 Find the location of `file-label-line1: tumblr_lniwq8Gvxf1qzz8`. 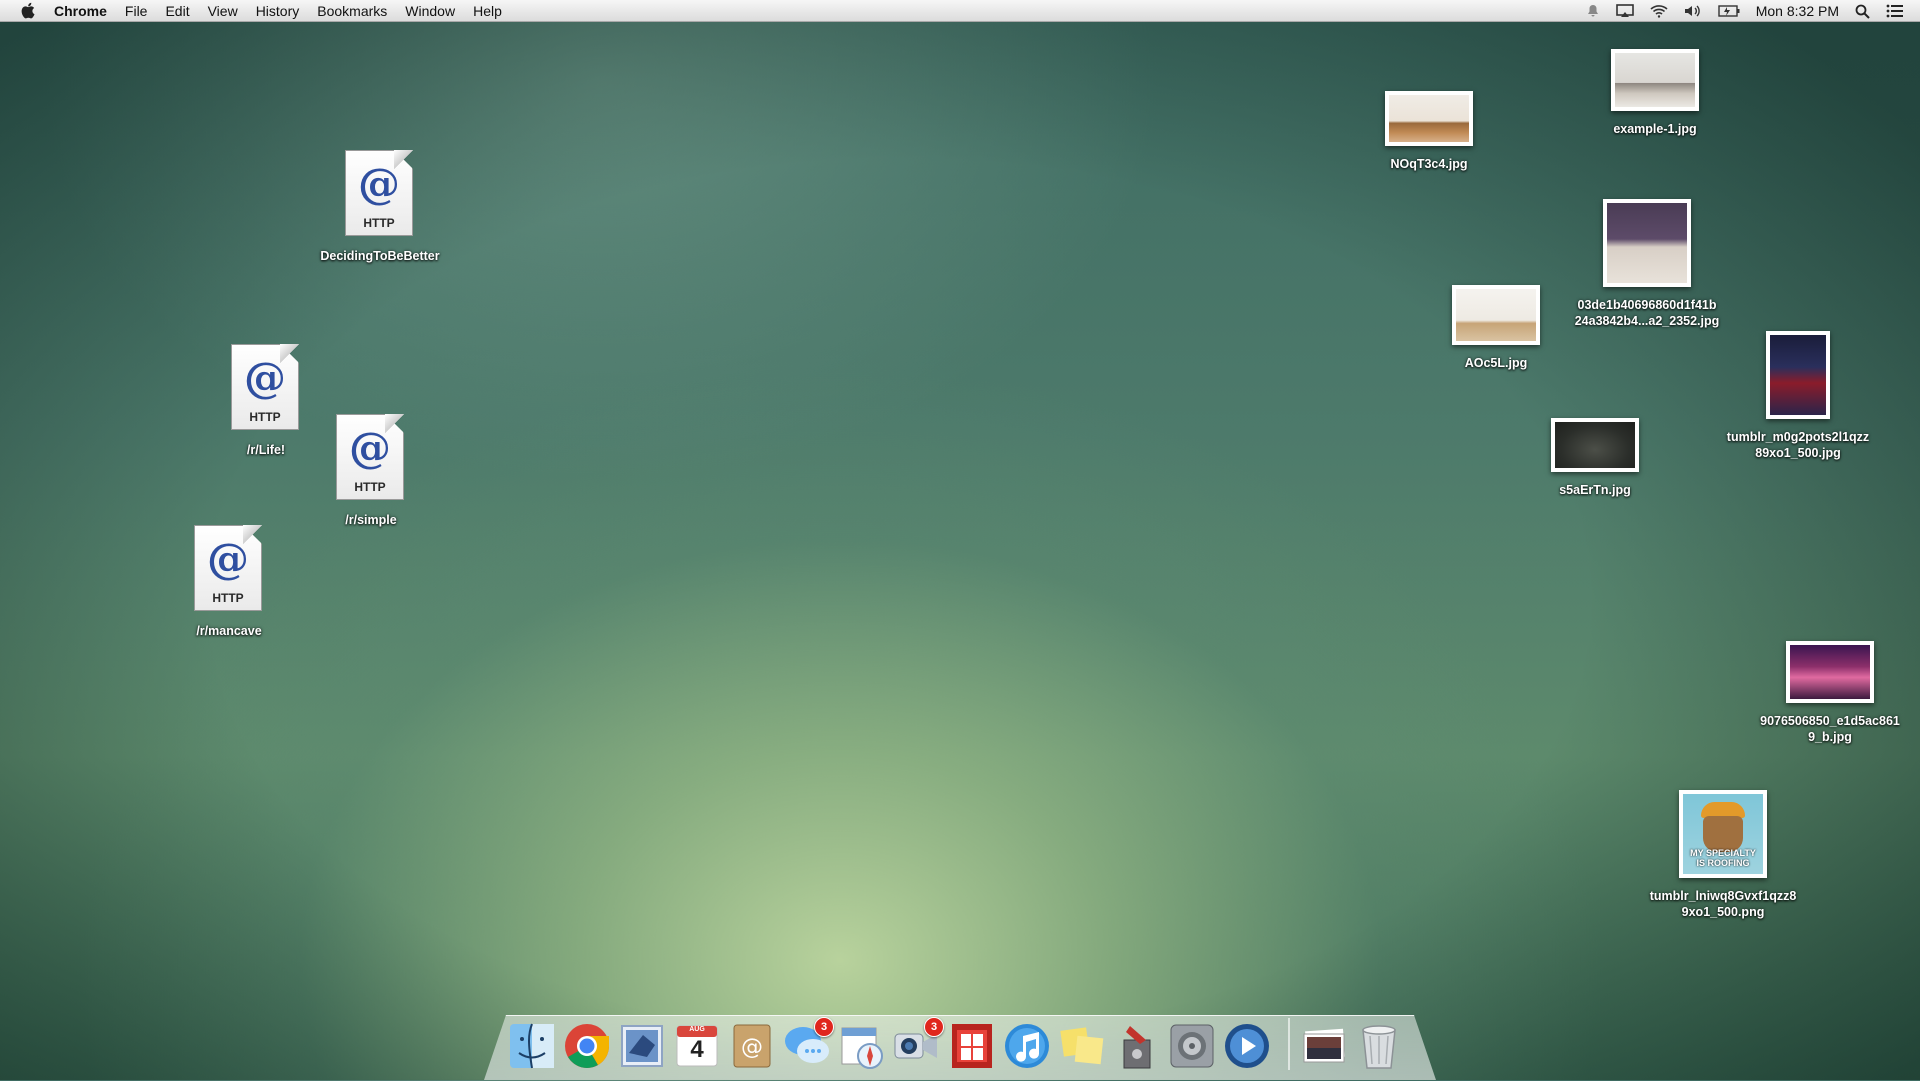

file-label-line1: tumblr_lniwq8Gvxf1qzz8 is located at coordinates (1723, 896).